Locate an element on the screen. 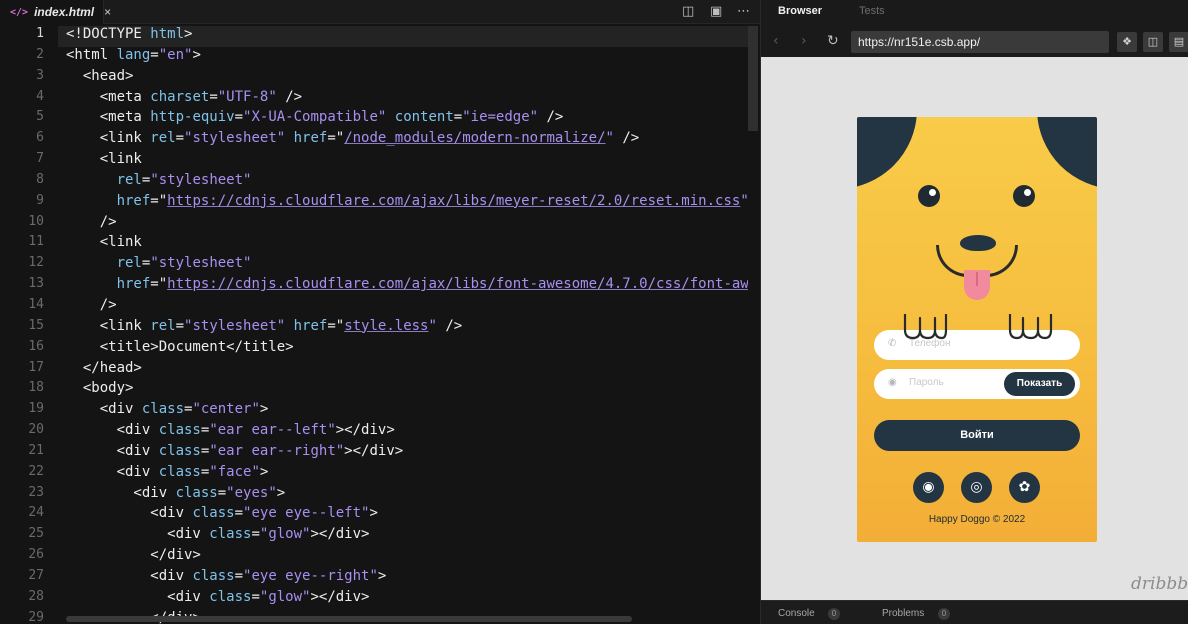 The height and width of the screenshot is (624, 1188). code-line: </div> is located at coordinates (403, 557).